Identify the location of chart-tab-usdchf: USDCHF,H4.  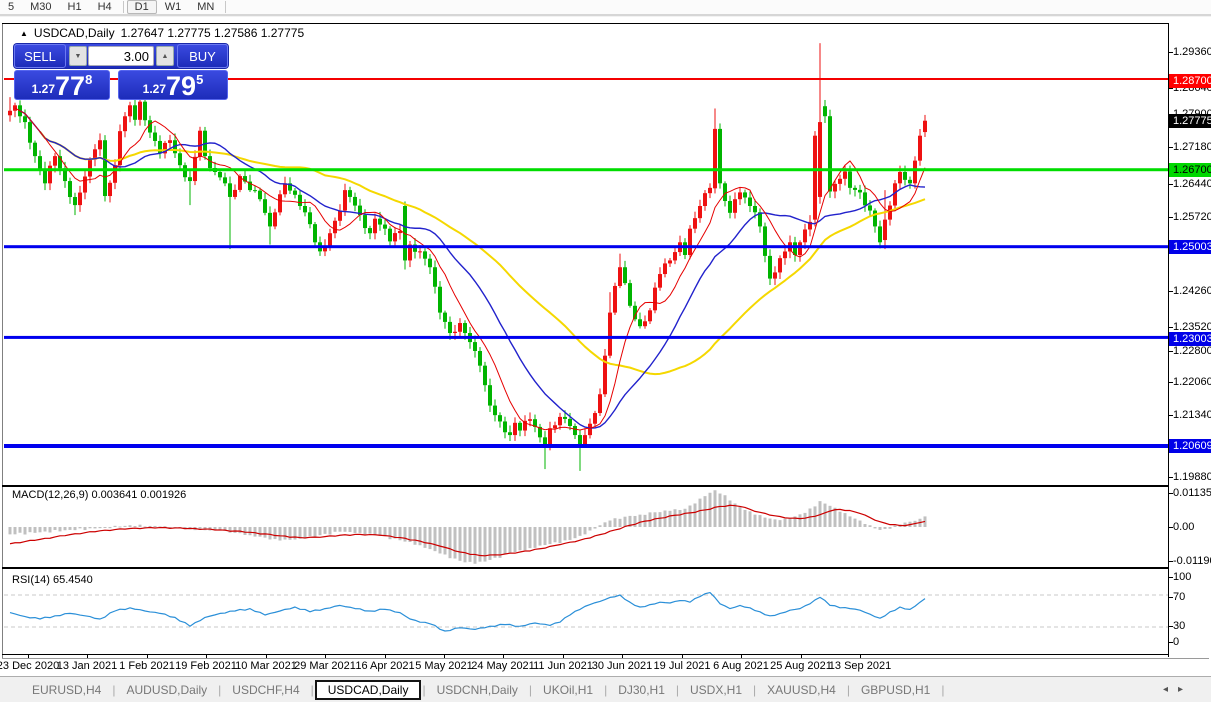
(265, 690).